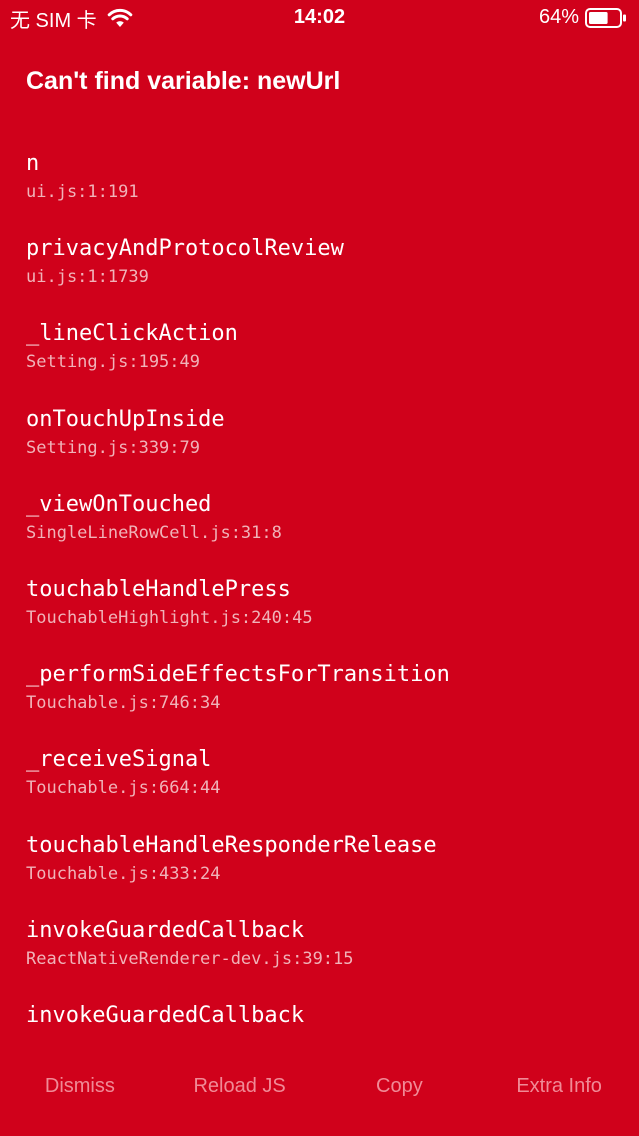 This screenshot has width=639, height=1136. I want to click on status-right: 64%, so click(583, 17).